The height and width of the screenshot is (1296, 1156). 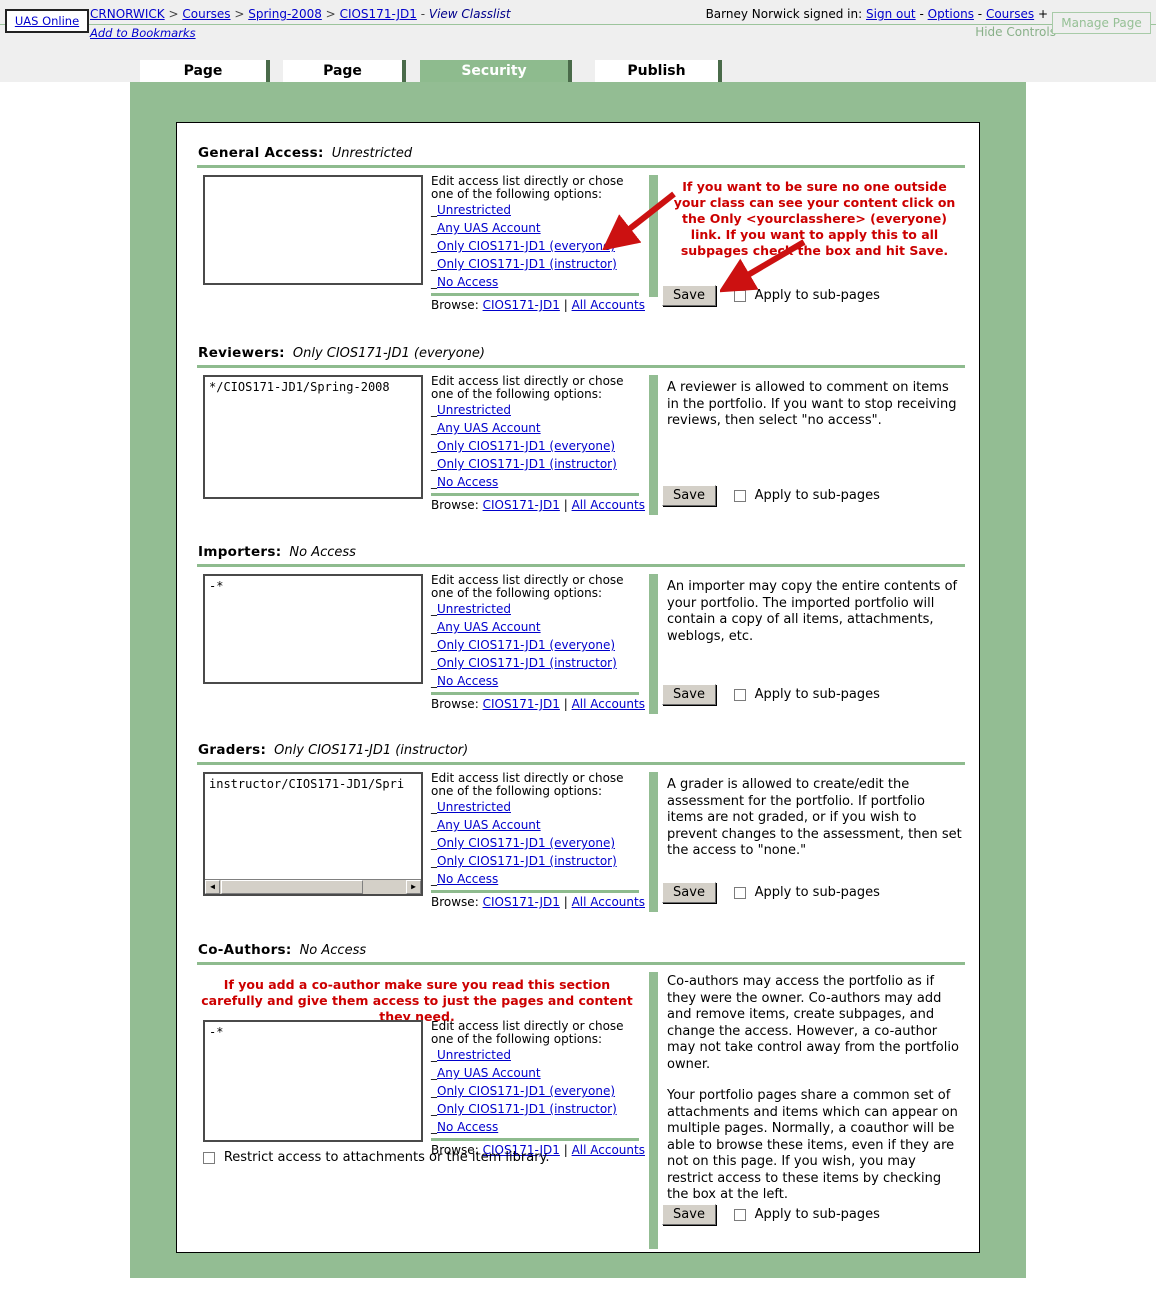 What do you see at coordinates (313, 437) in the screenshot?
I see `reviewers-acl-textarea: */CIOS171-JD1/Spring-2008` at bounding box center [313, 437].